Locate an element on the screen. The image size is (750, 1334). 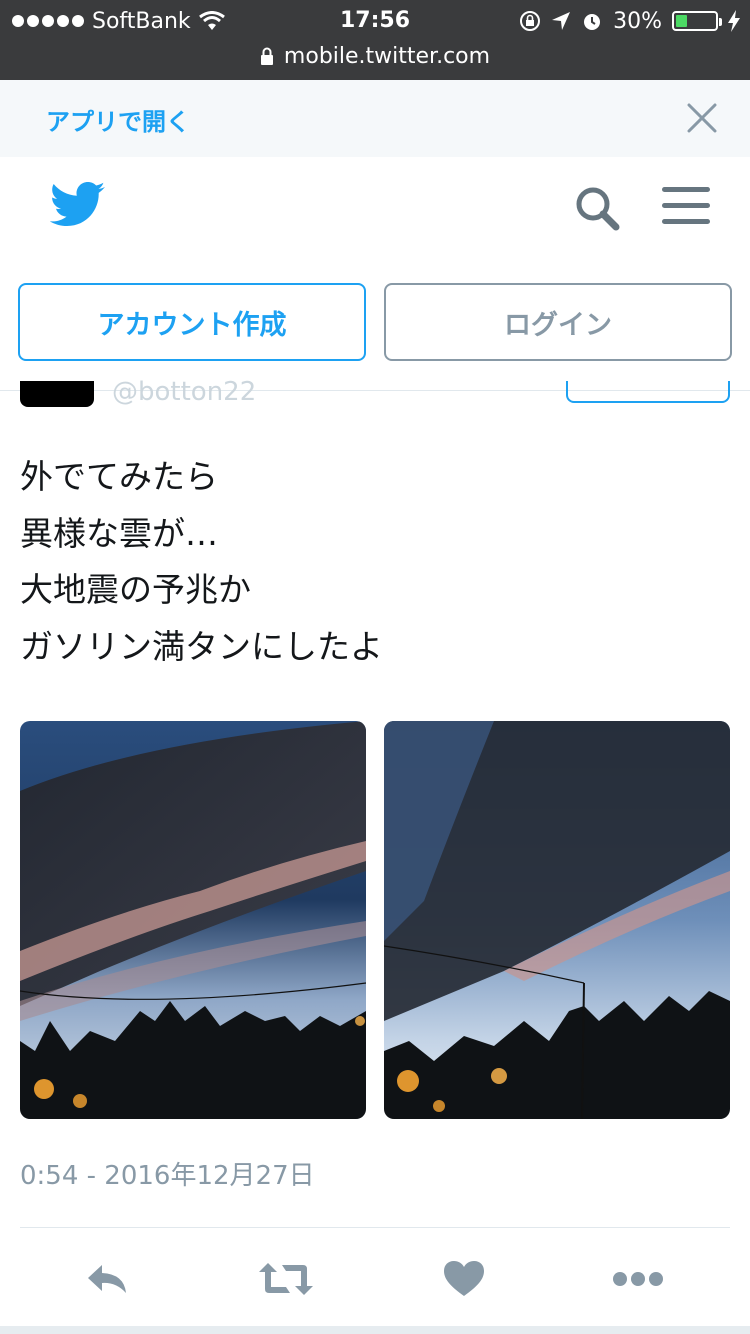
retweet-button is located at coordinates (286, 1279).